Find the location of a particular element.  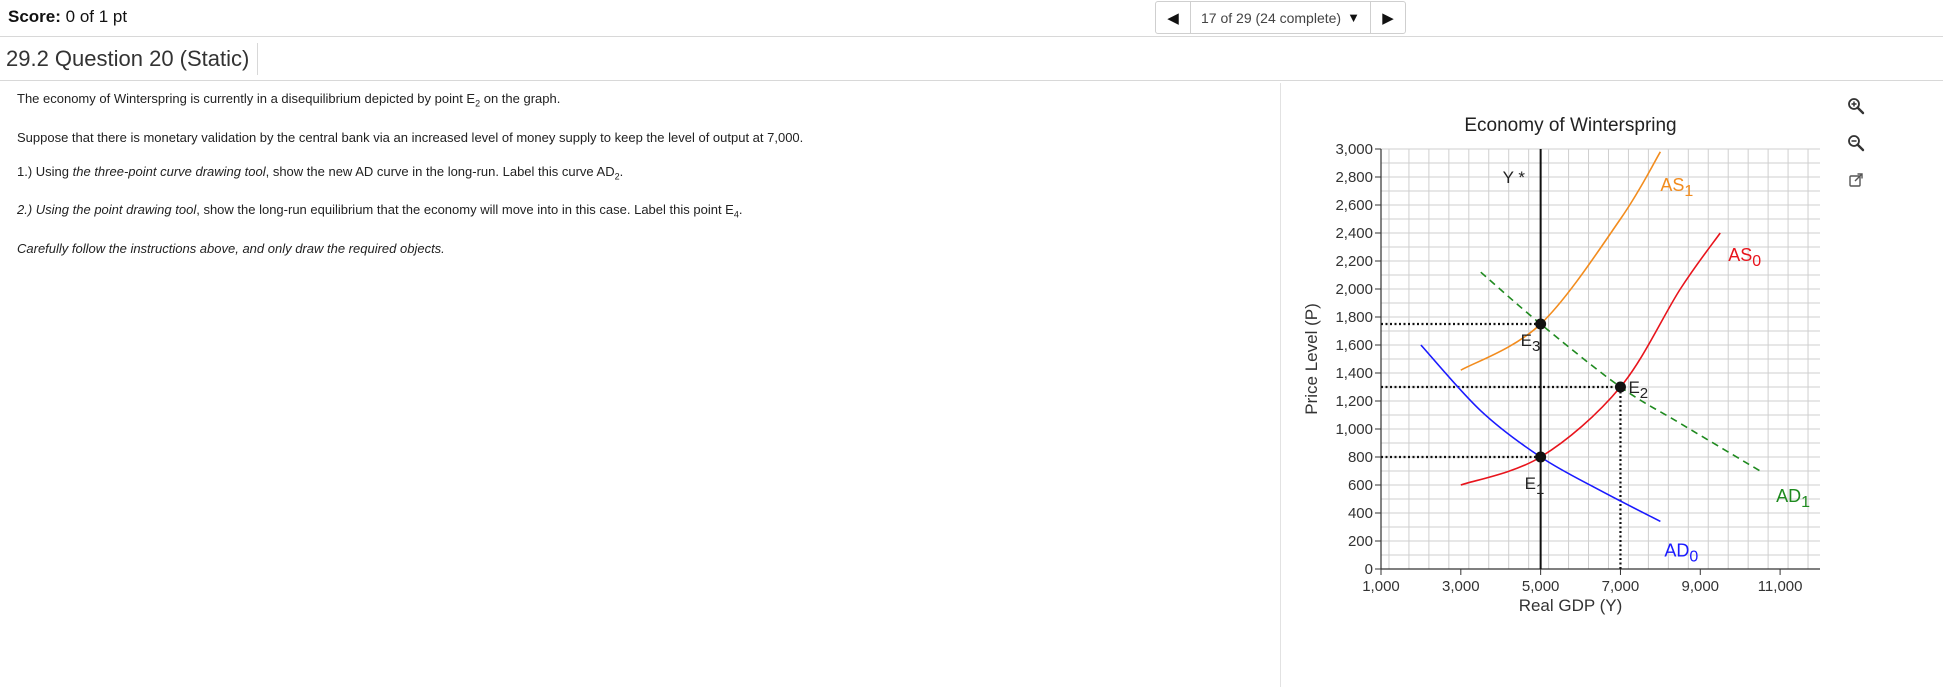

y-tick-label: 1,400 is located at coordinates (1354, 373).